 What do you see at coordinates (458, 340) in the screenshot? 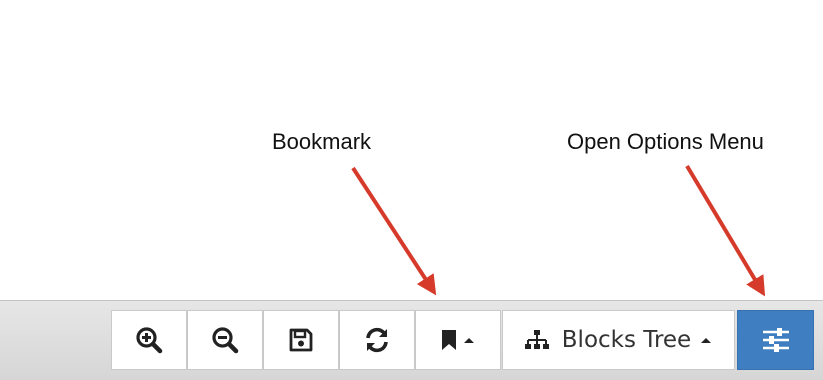
I see `bookmark-button` at bounding box center [458, 340].